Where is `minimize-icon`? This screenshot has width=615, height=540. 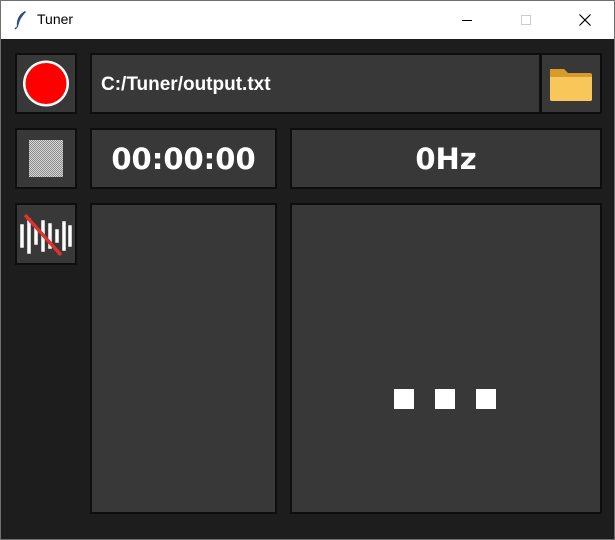 minimize-icon is located at coordinates (467, 20).